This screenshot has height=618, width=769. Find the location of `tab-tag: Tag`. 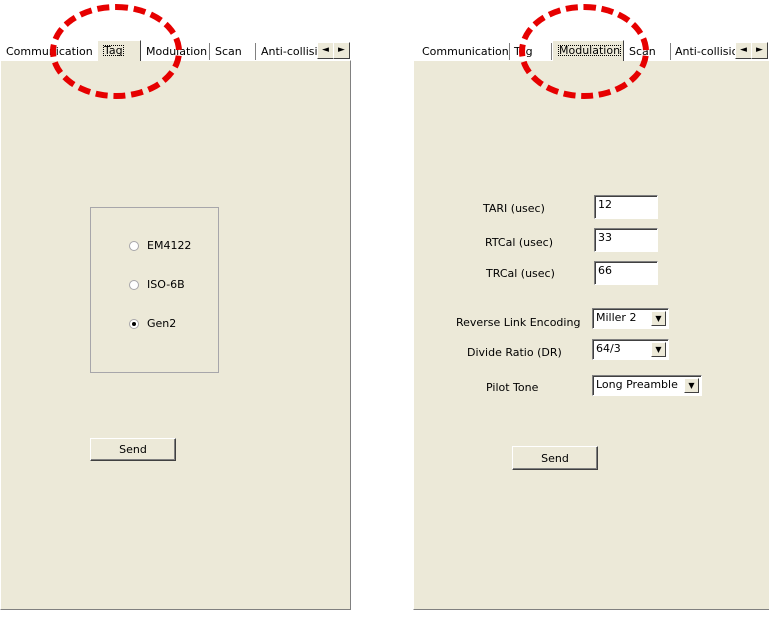

tab-tag: Tag is located at coordinates (119, 50).